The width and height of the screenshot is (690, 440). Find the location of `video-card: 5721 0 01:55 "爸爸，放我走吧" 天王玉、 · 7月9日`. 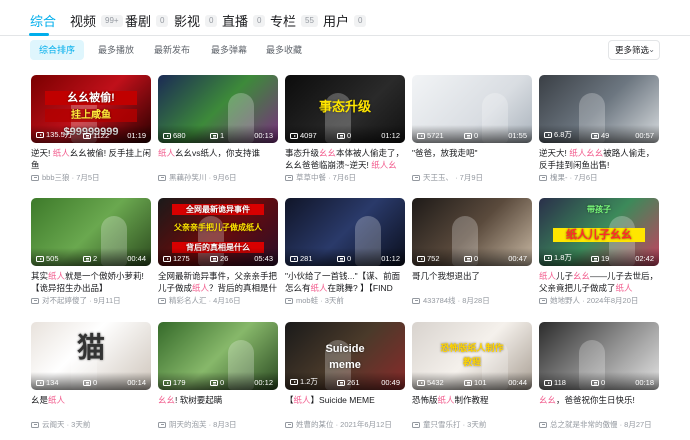

video-card: 5721 0 01:55 "爸爸，放我走吧" 天王玉、 · 7月9日 is located at coordinates (472, 131).